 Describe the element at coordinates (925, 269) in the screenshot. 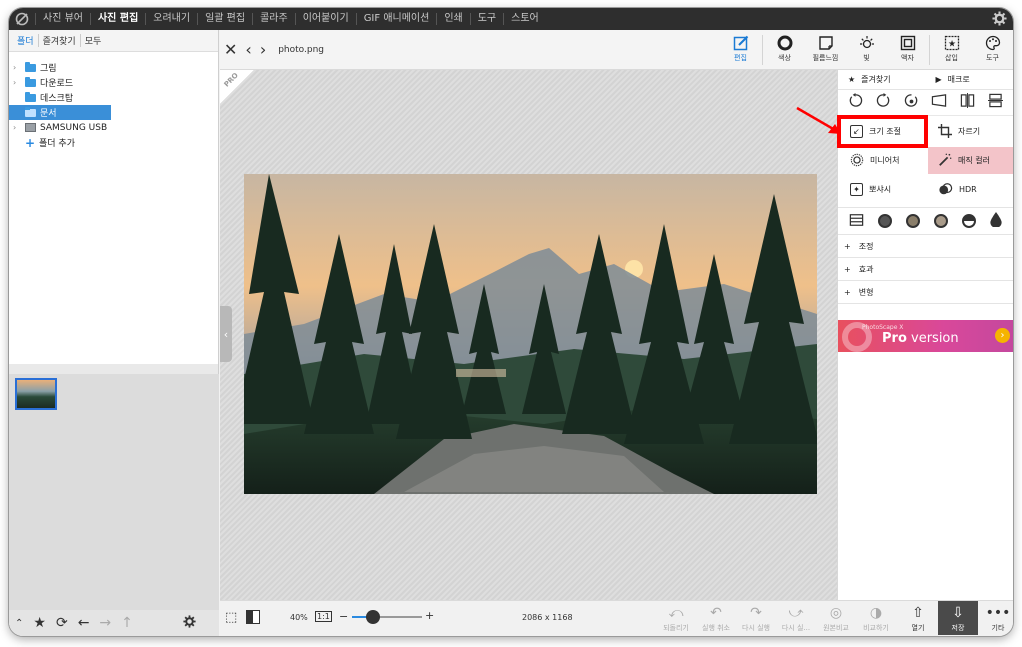

I see `section-effects: + 효과` at that location.